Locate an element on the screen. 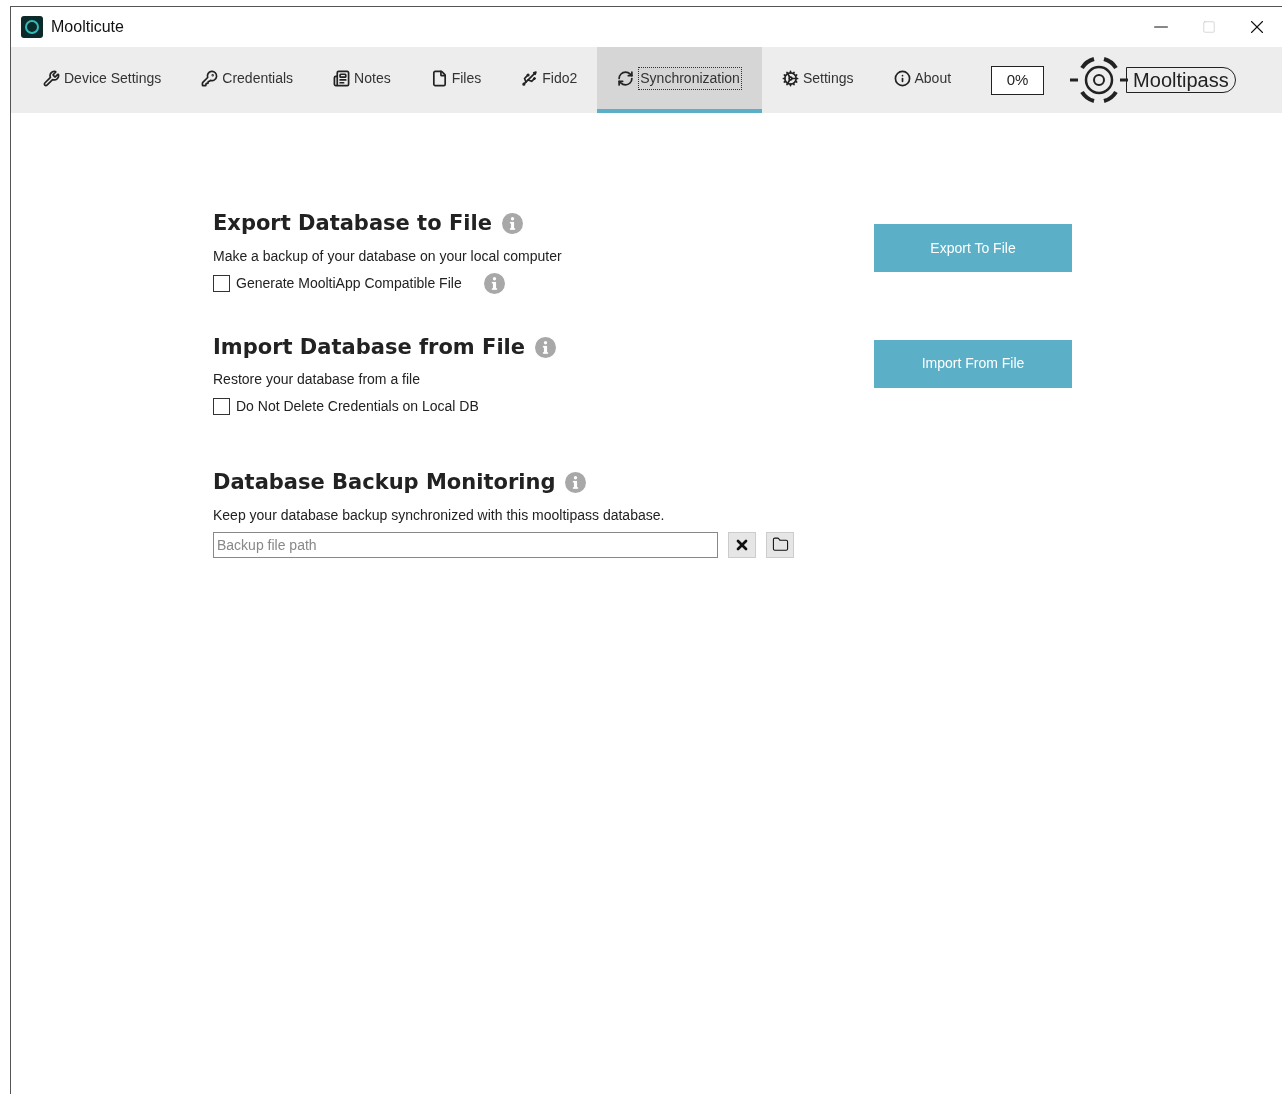  usb-icon is located at coordinates (530, 78).